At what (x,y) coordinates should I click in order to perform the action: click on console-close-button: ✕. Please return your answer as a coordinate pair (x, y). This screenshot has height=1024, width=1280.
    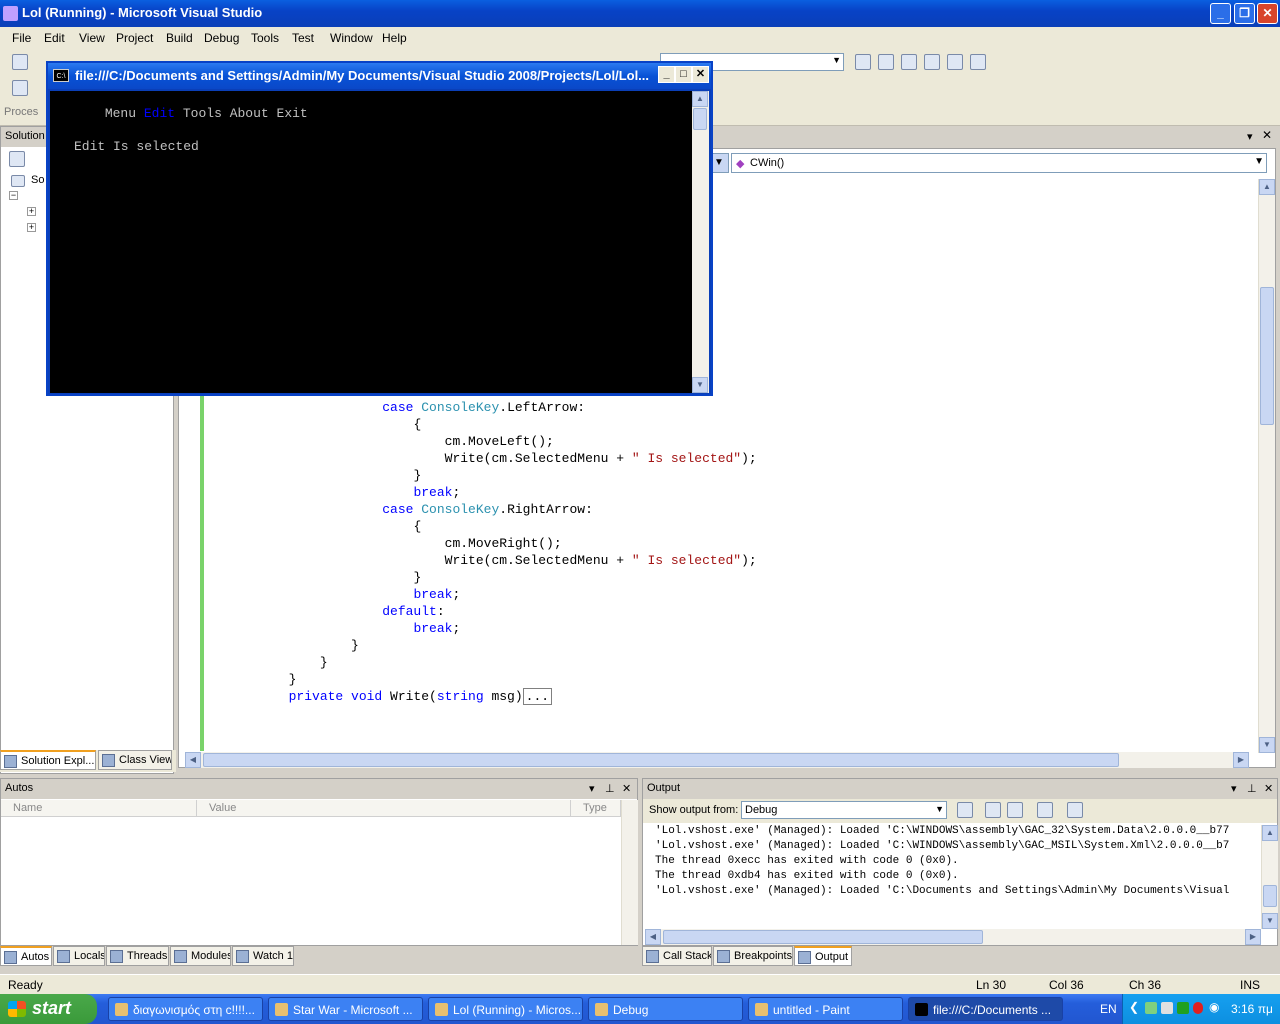
    Looking at the image, I should click on (700, 74).